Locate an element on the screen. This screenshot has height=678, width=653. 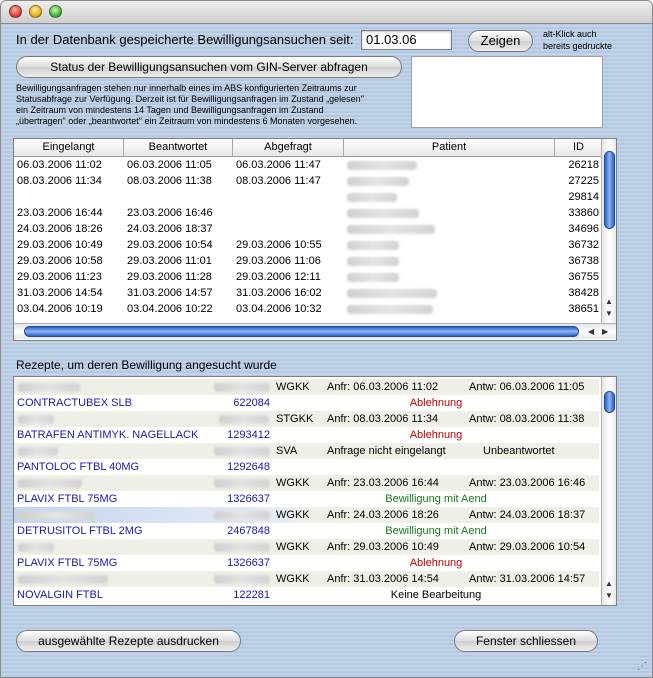
requests-vertical-scroll-thumb is located at coordinates (609, 190).